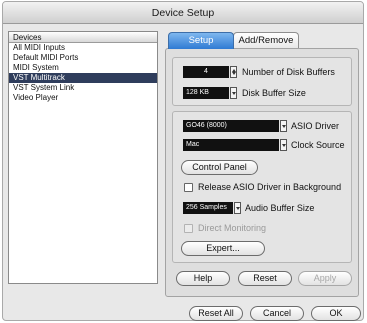 Image resolution: width=367 pixels, height=323 pixels. What do you see at coordinates (318, 145) in the screenshot?
I see `clock-source-label: Clock Source` at bounding box center [318, 145].